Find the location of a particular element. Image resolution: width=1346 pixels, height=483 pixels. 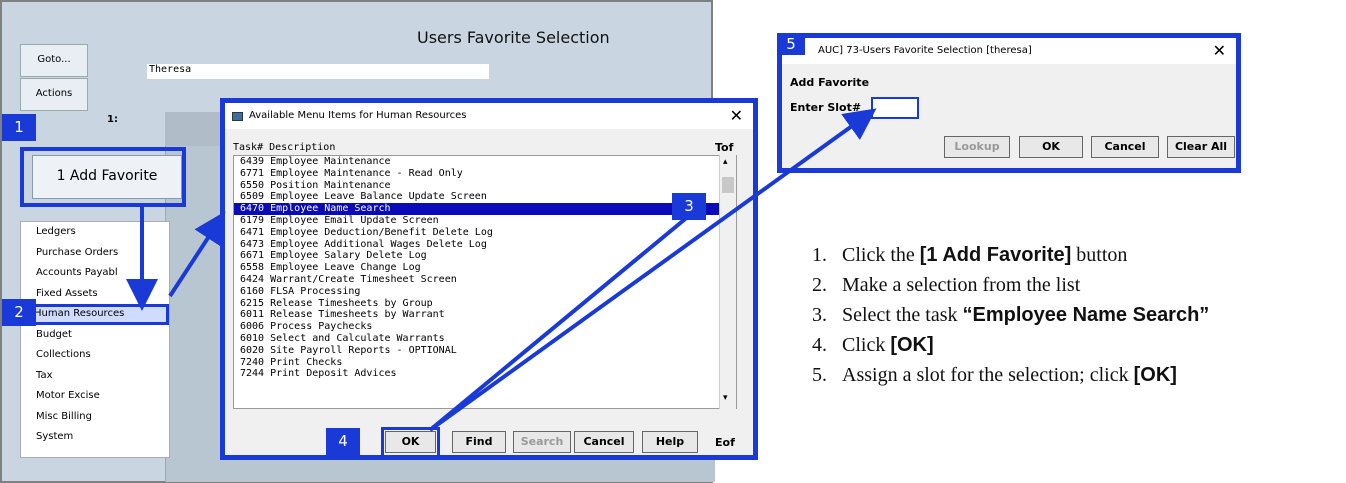

category-item: Budget is located at coordinates (95, 335).